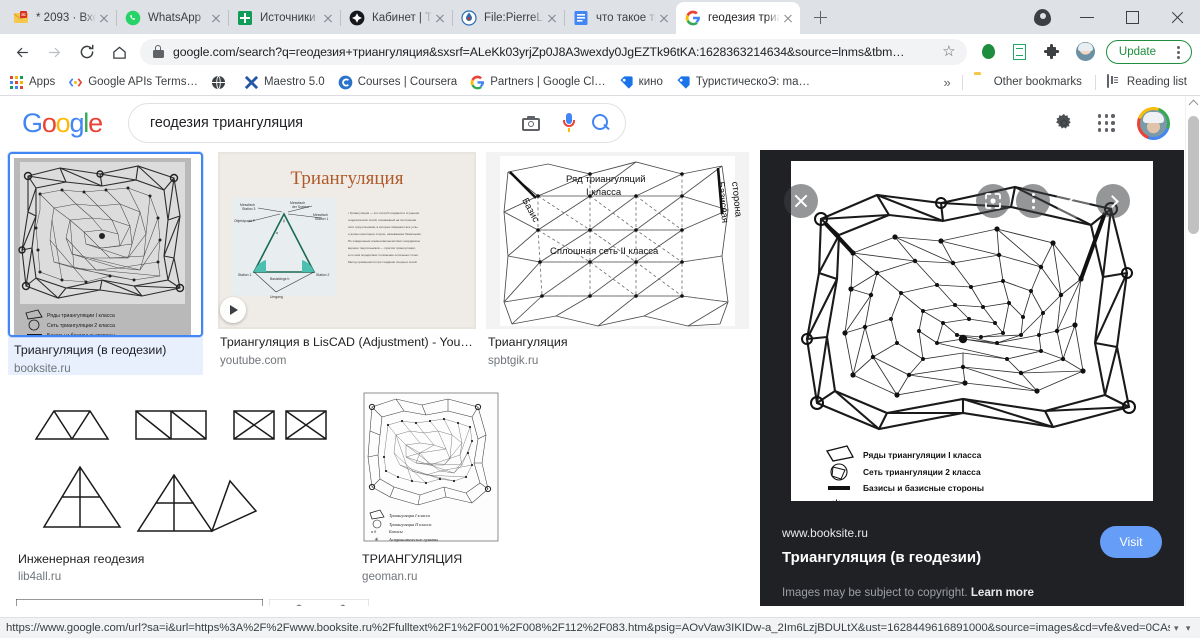  I want to click on search-icon, so click(601, 123).